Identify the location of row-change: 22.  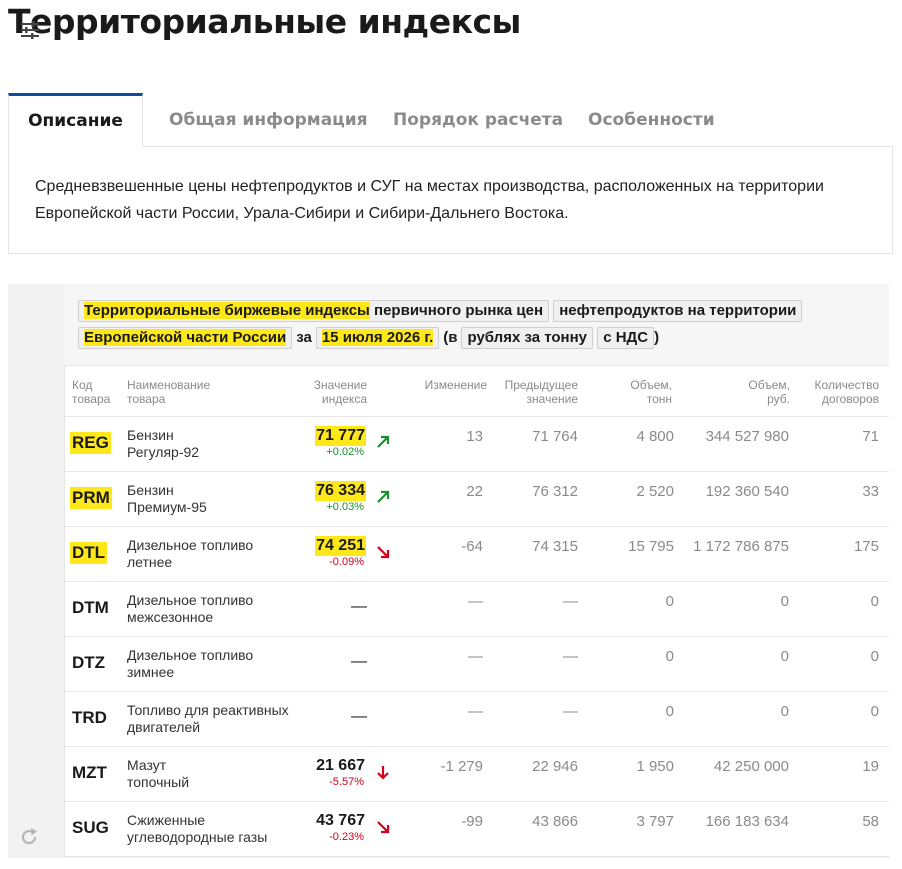
(474, 491).